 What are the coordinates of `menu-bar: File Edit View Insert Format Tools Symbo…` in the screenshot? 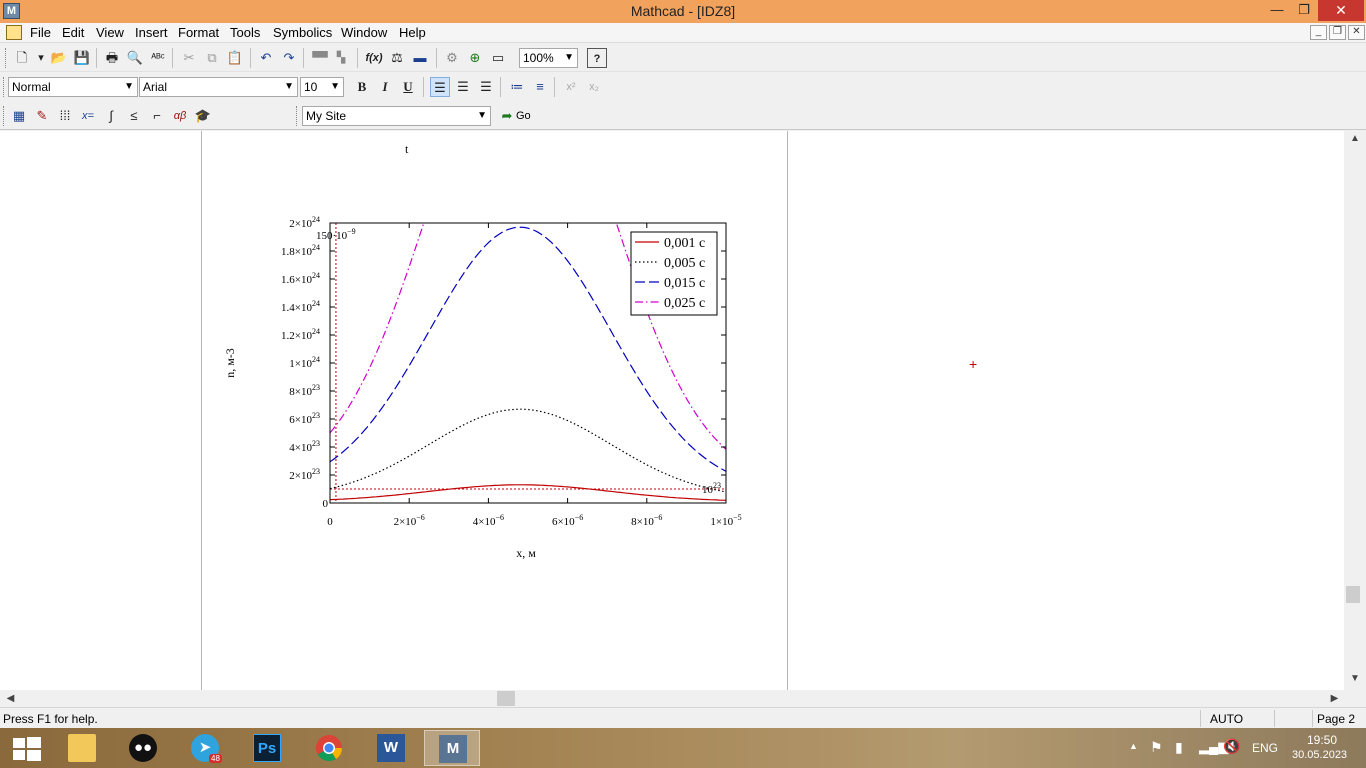 It's located at (683, 33).